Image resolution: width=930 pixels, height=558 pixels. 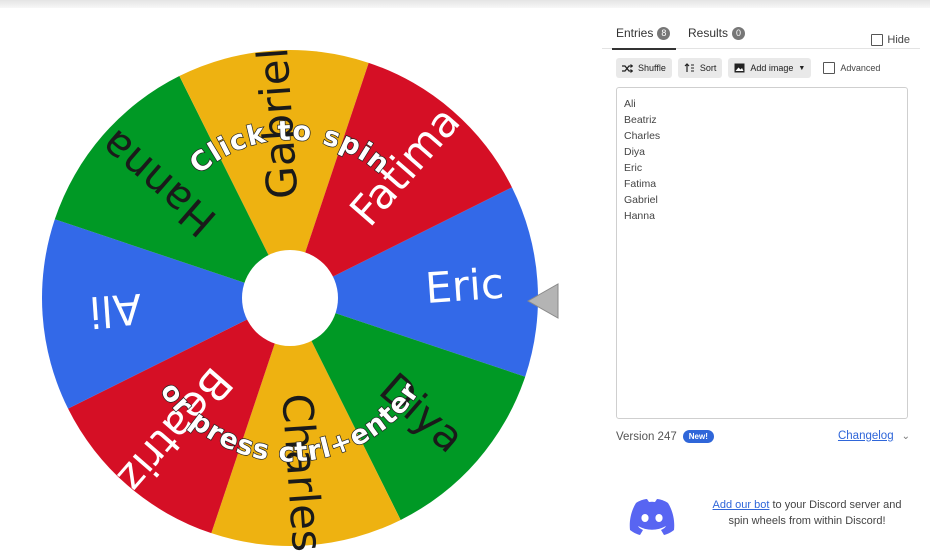 I want to click on shuffle-label: Shuffle, so click(x=652, y=68).